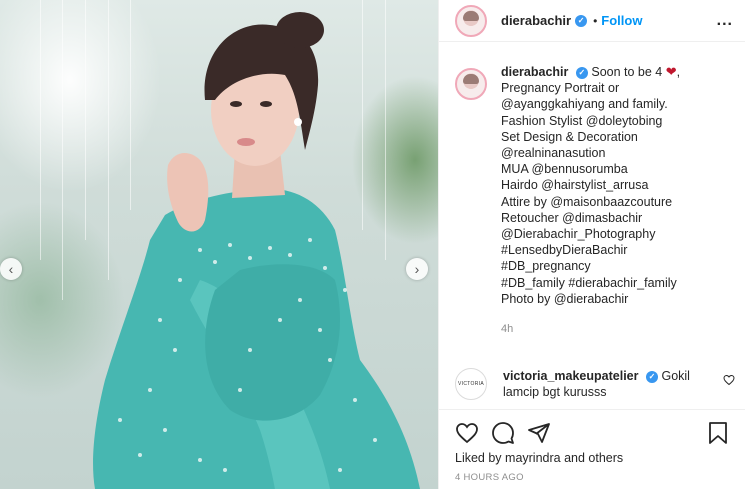 The height and width of the screenshot is (489, 745). What do you see at coordinates (675, 376) in the screenshot?
I see `comment-text: Gokil` at bounding box center [675, 376].